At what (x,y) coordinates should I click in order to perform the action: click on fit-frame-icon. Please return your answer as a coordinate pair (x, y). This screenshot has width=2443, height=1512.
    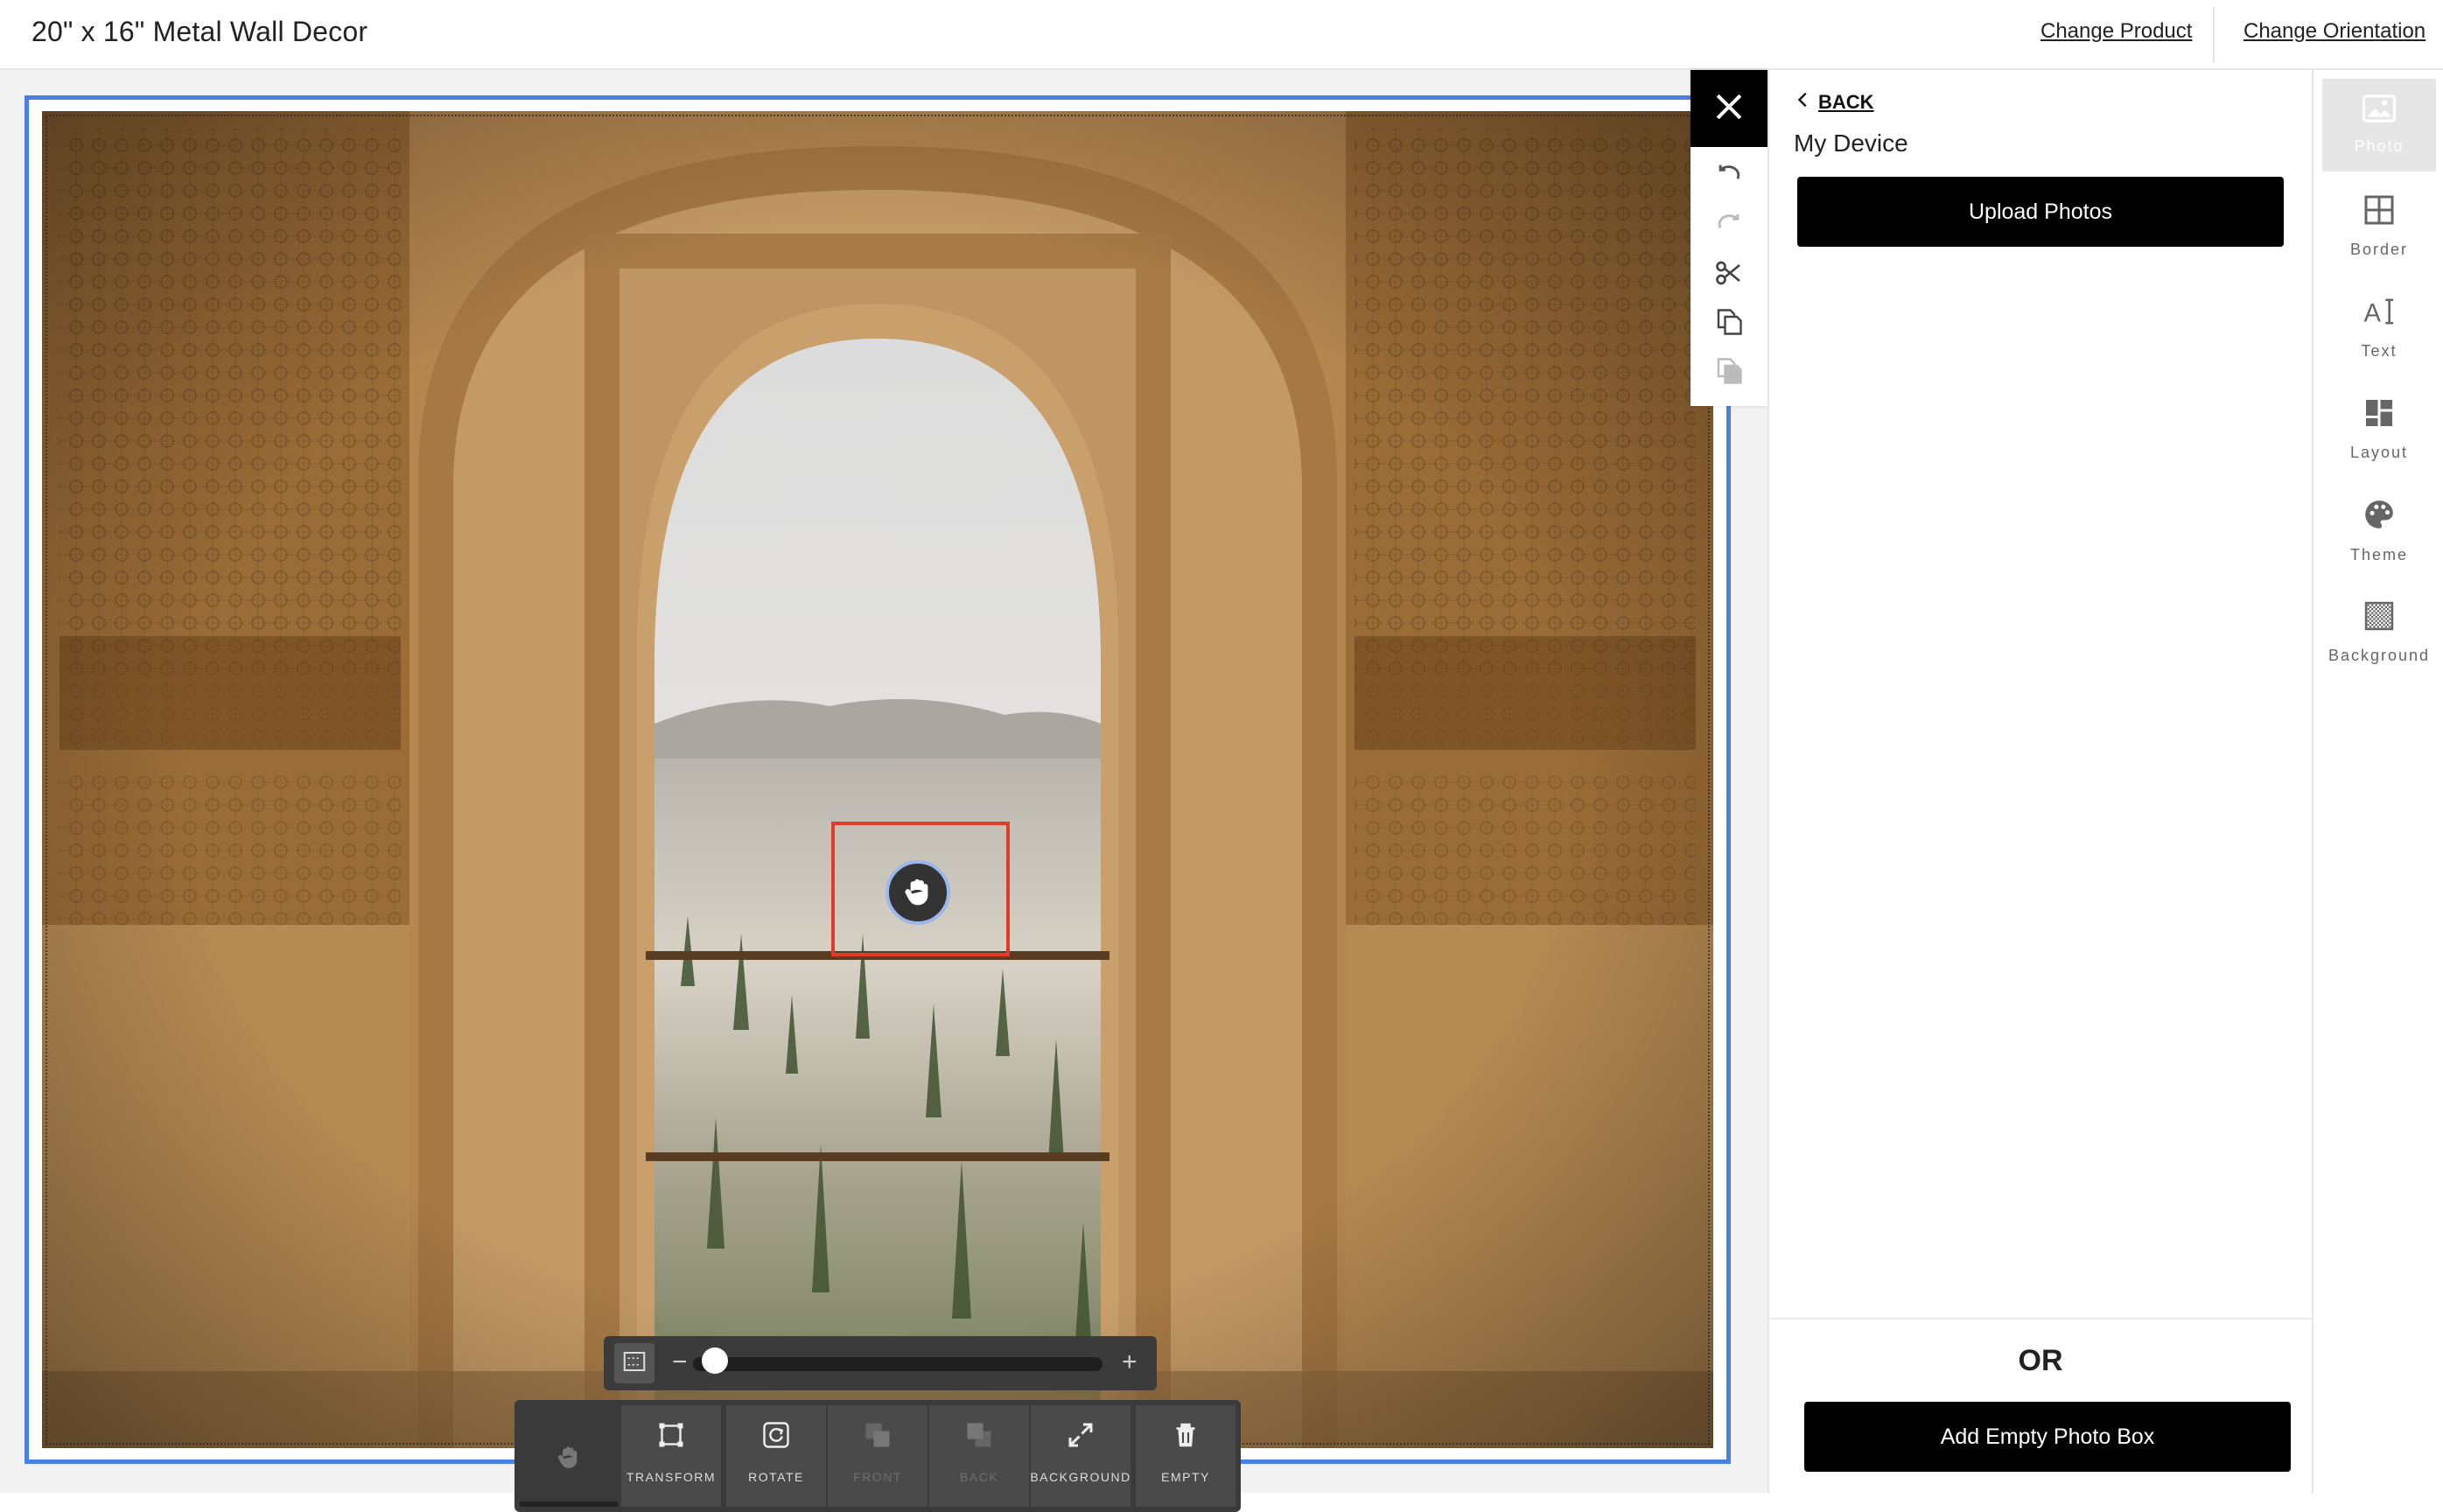
    Looking at the image, I should click on (634, 1363).